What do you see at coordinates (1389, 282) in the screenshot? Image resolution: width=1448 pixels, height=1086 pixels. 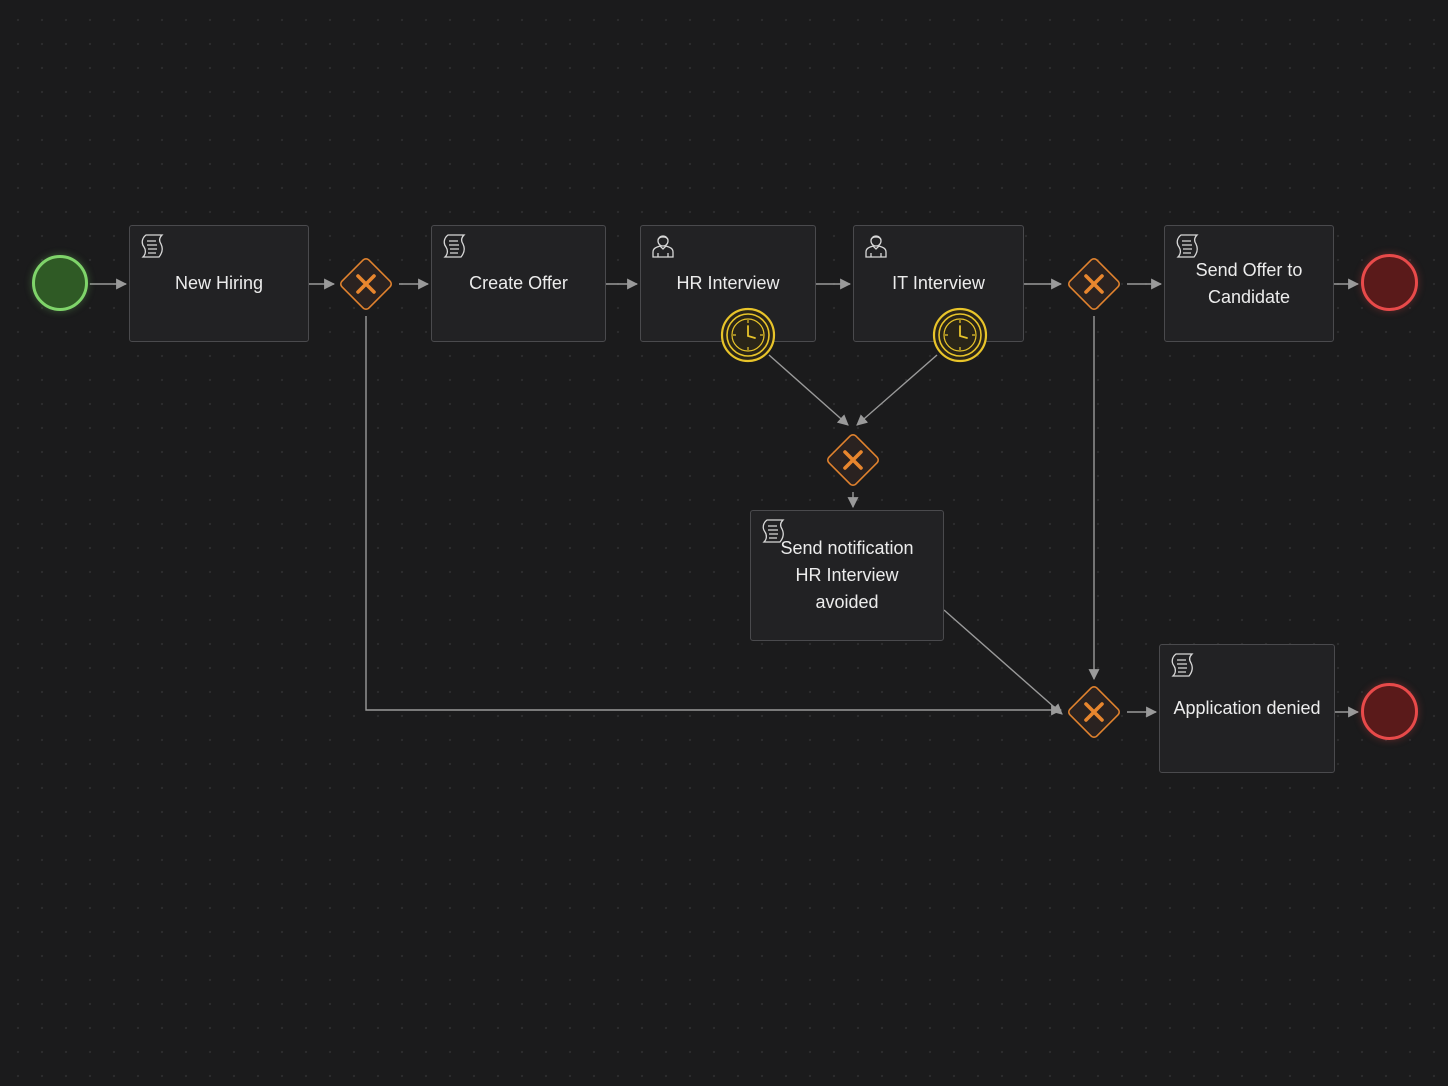 I see `end-event-offer-sent` at bounding box center [1389, 282].